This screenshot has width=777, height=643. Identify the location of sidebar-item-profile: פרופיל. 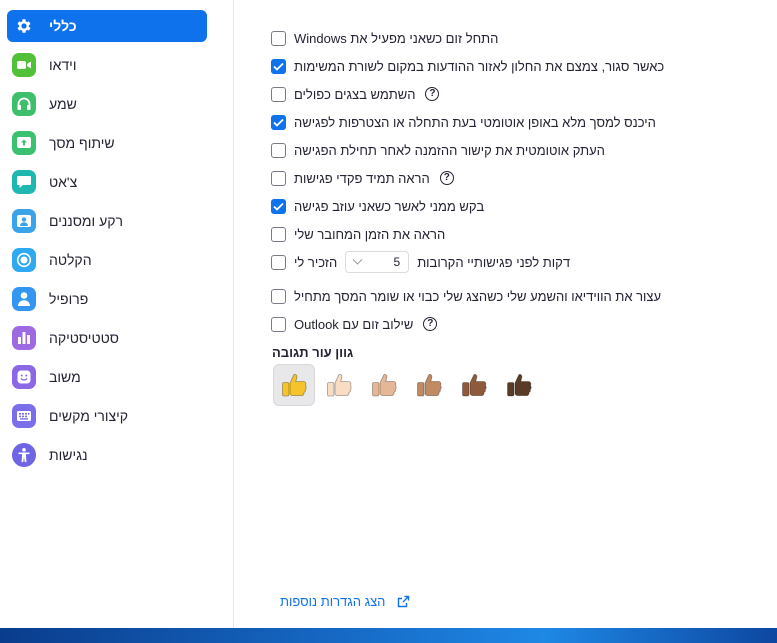
(107, 299).